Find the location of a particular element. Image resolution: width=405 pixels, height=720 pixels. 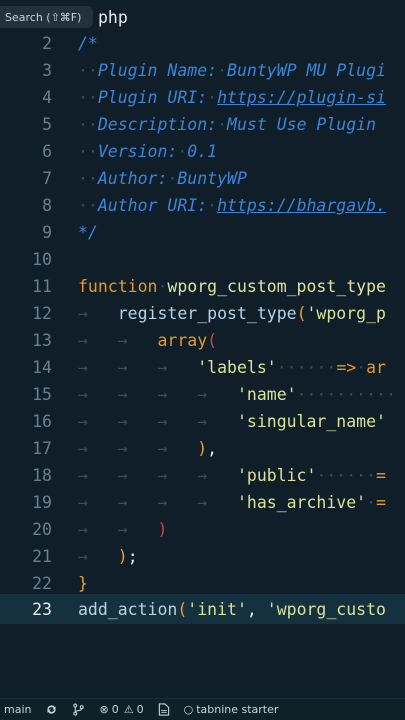

plugin-uri-link: https://plugin-si is located at coordinates (301, 97).